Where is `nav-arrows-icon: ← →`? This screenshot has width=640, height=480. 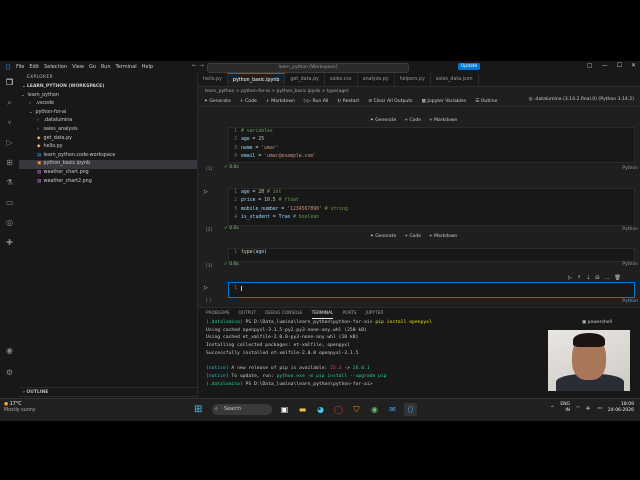
nav-arrows-icon: ← → is located at coordinates (198, 65).